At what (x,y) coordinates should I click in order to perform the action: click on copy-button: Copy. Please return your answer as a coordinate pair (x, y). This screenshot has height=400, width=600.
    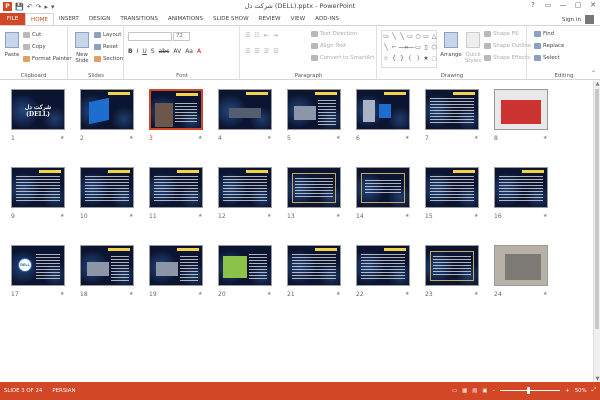
    Looking at the image, I should click on (34, 47).